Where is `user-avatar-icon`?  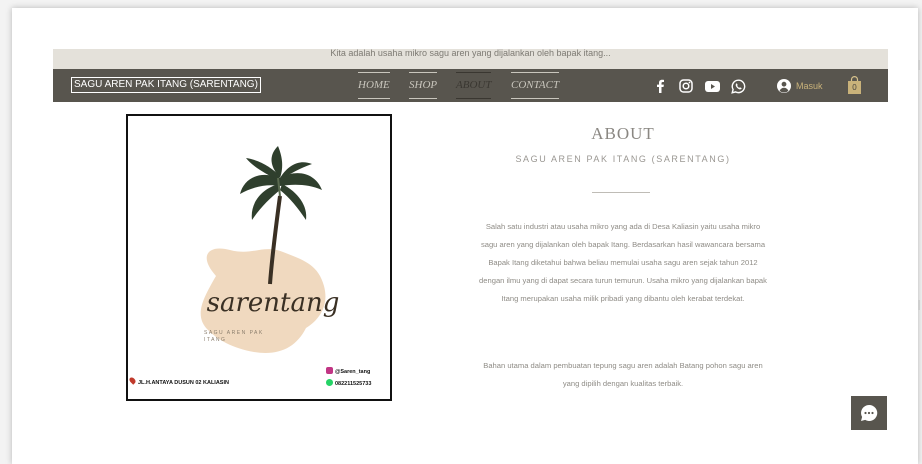 user-avatar-icon is located at coordinates (784, 86).